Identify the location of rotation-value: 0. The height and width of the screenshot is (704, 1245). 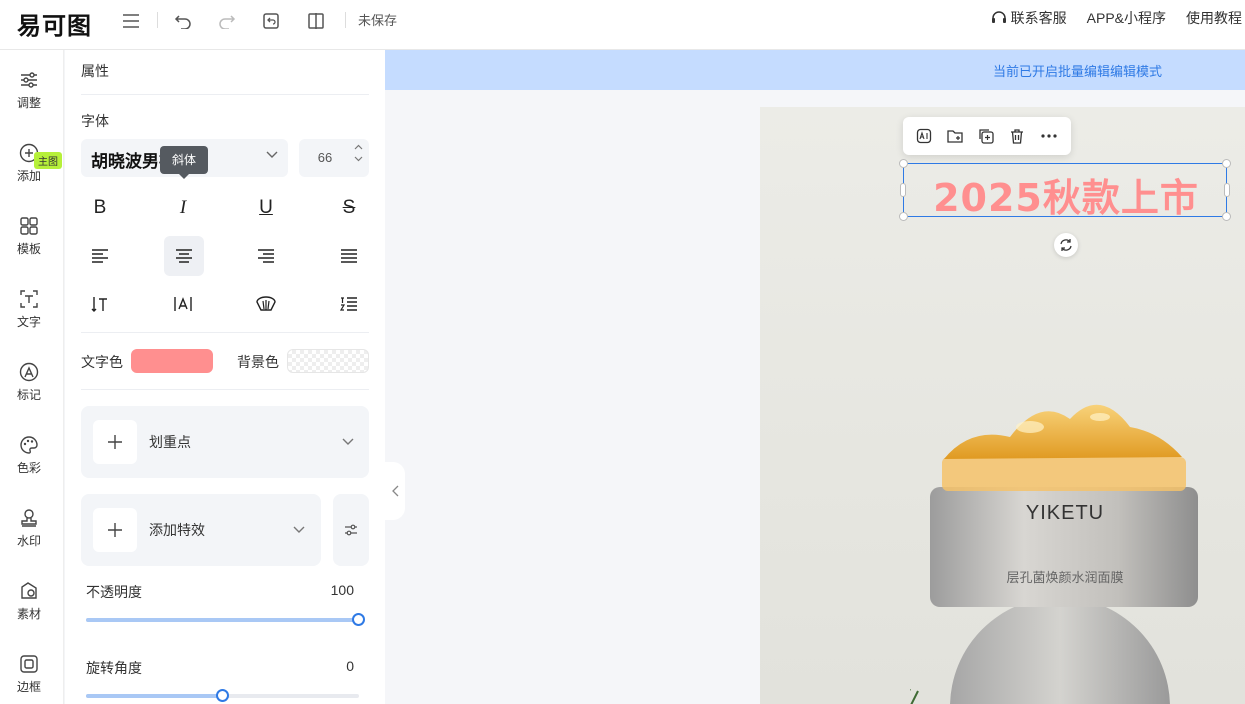
(350, 666).